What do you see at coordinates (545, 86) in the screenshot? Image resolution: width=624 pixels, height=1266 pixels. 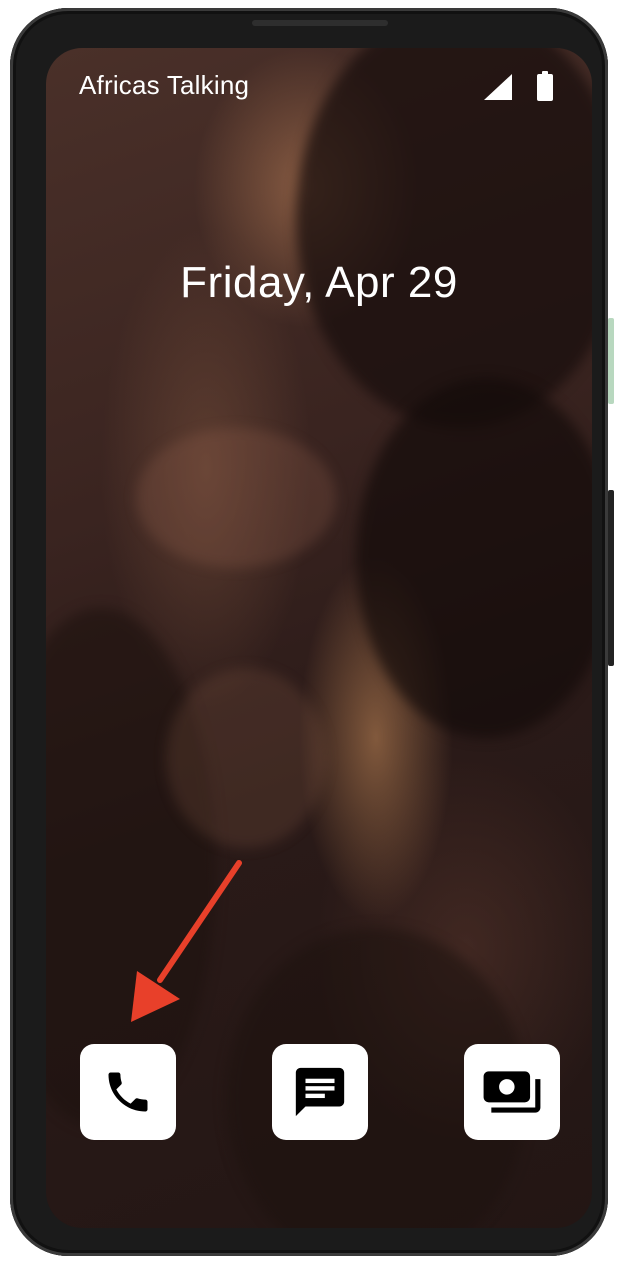 I see `battery-full-icon` at bounding box center [545, 86].